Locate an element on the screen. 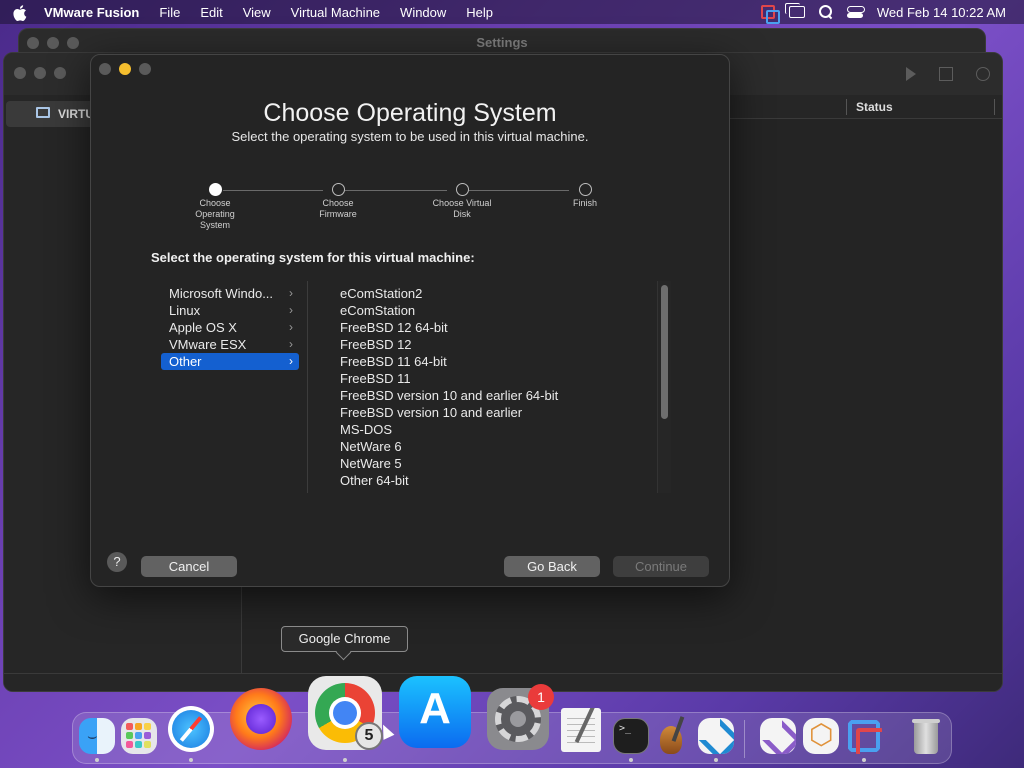 Image resolution: width=1024 pixels, height=768 pixels. step-choose-os: Choose Operating System is located at coordinates (215, 207).